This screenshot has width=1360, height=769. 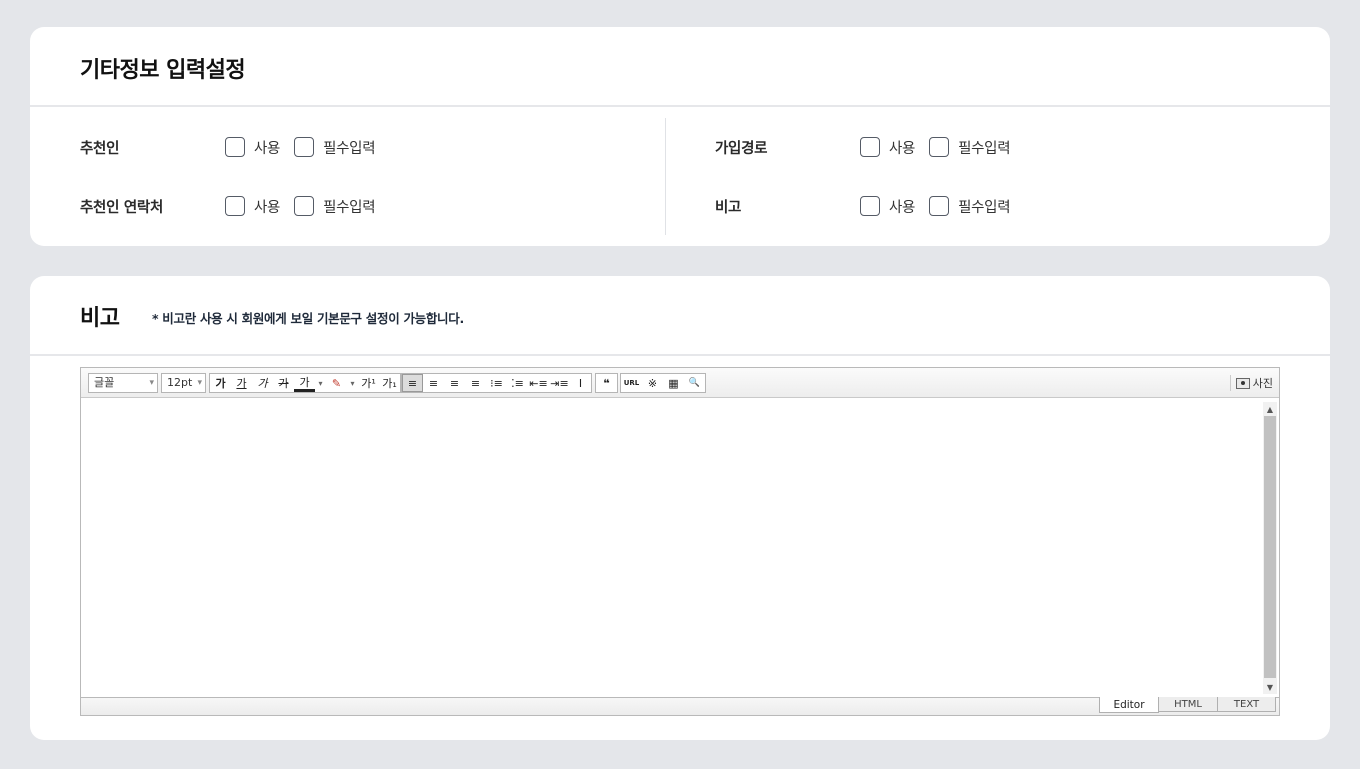 I want to click on column-separator, so click(x=665, y=176).